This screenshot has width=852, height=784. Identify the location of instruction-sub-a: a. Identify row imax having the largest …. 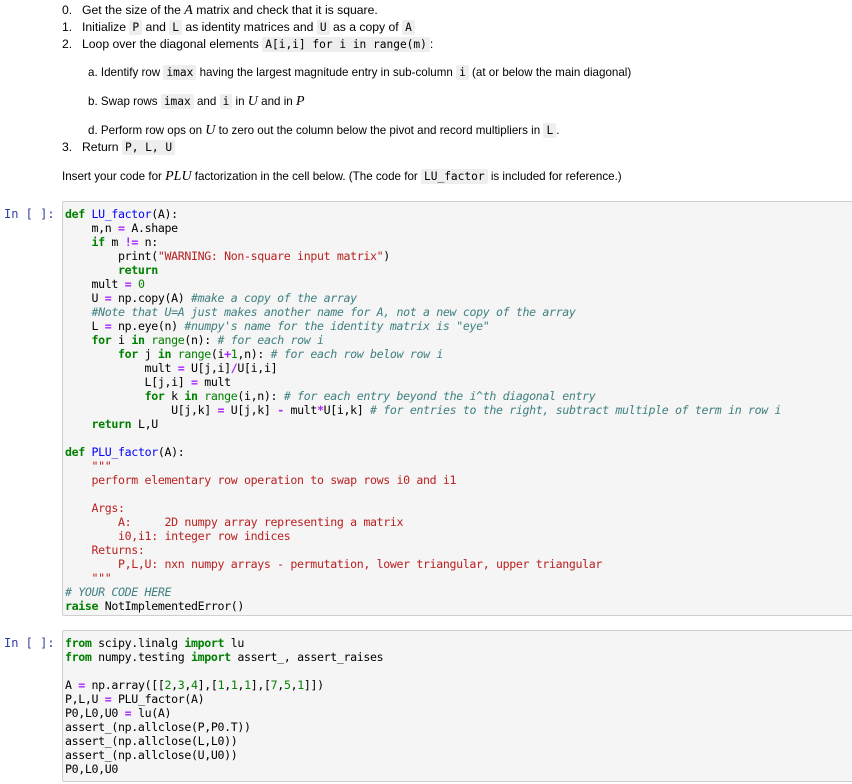
(360, 72).